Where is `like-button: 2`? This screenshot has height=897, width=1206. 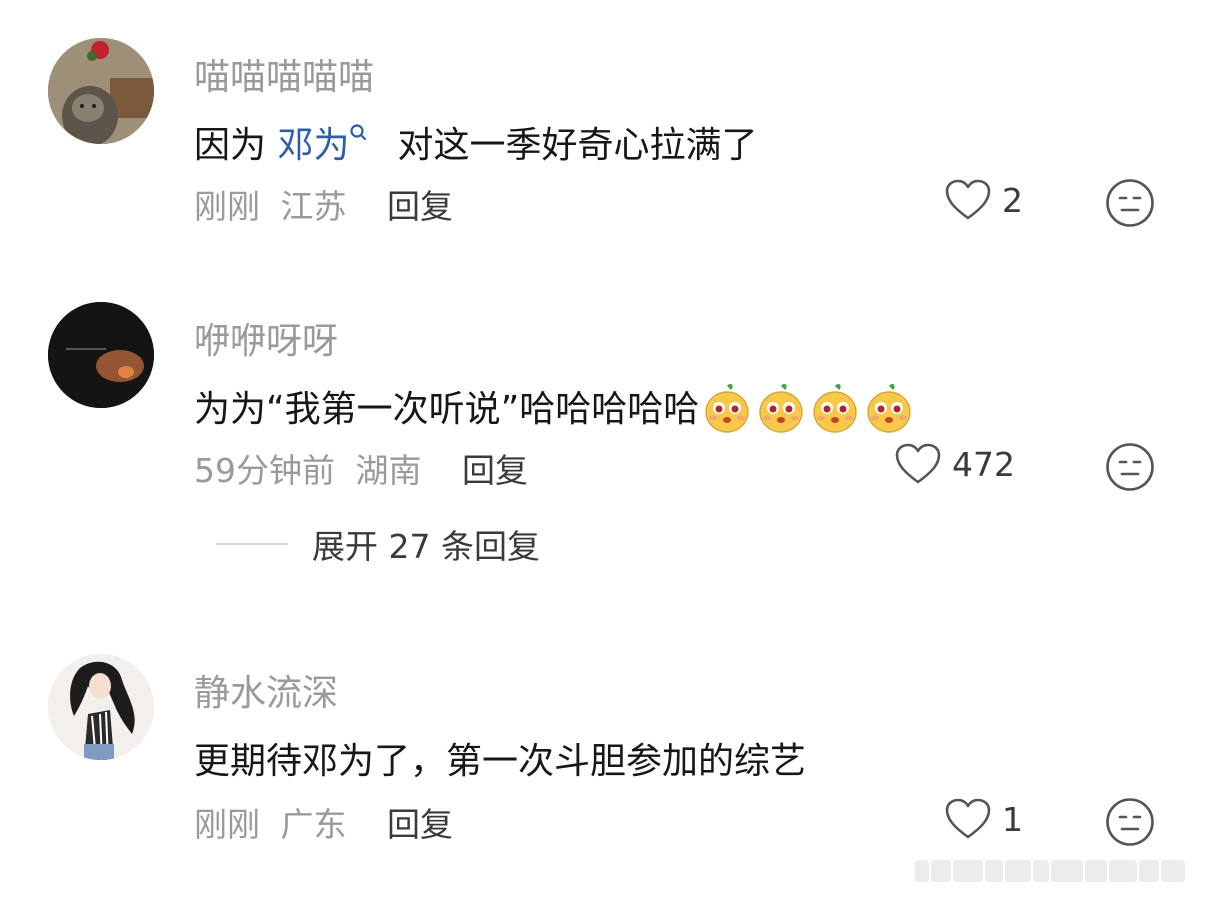
like-button: 2 is located at coordinates (983, 200).